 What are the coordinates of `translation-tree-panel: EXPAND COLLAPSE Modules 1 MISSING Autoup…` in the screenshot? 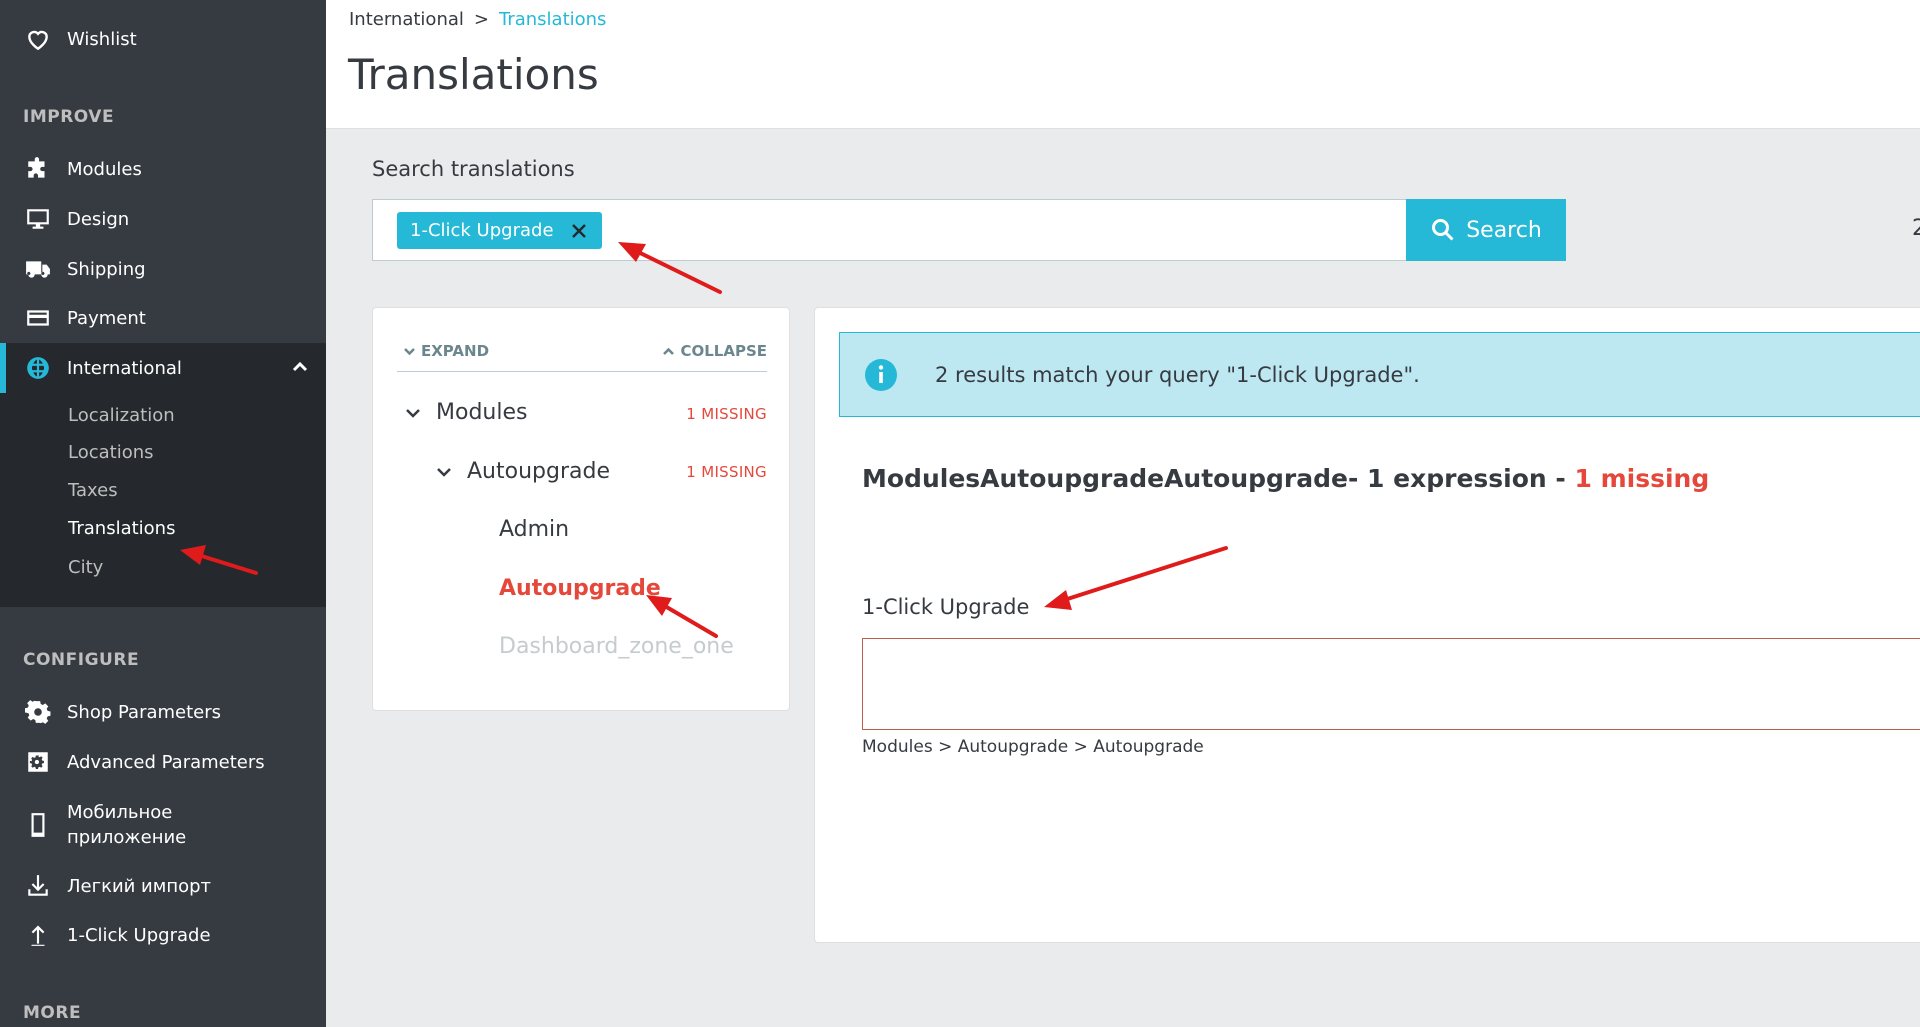 It's located at (581, 509).